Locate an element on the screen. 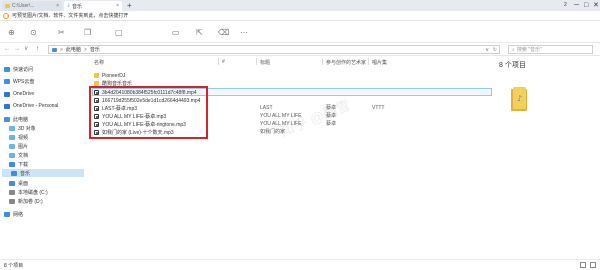 The image size is (600, 270). sidebar-item-onedrive-personal: OneDrive - Personal is located at coordinates (31, 106).